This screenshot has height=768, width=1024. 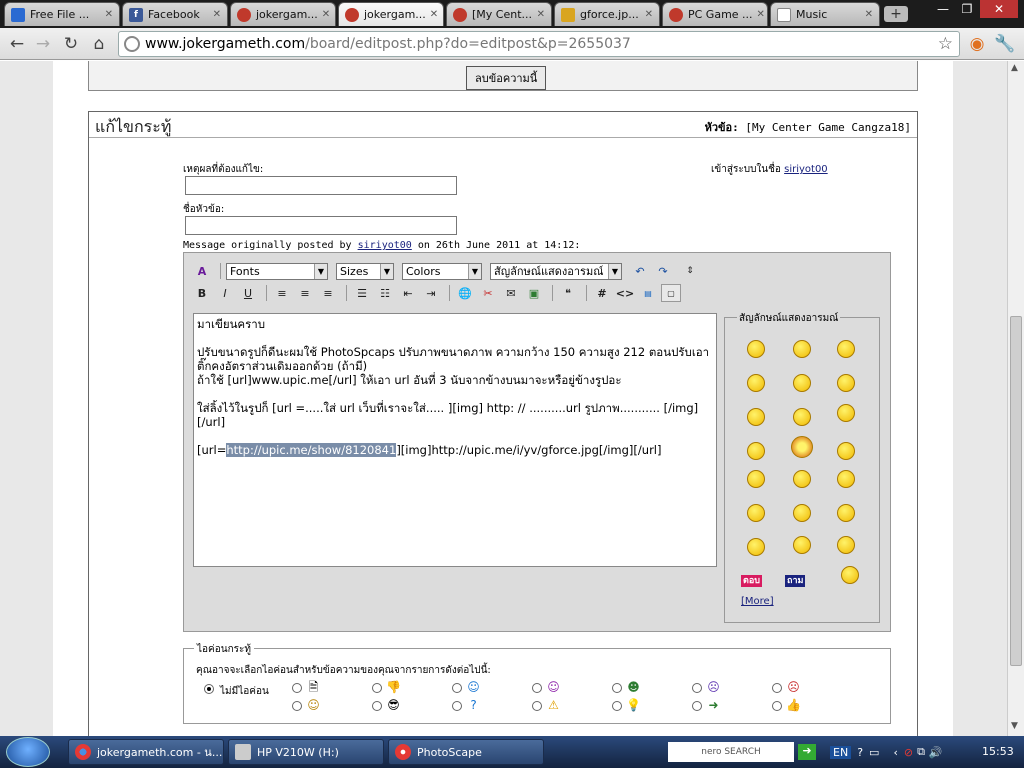 What do you see at coordinates (690, 271) in the screenshot?
I see `resize-editor-icon: ⇕` at bounding box center [690, 271].